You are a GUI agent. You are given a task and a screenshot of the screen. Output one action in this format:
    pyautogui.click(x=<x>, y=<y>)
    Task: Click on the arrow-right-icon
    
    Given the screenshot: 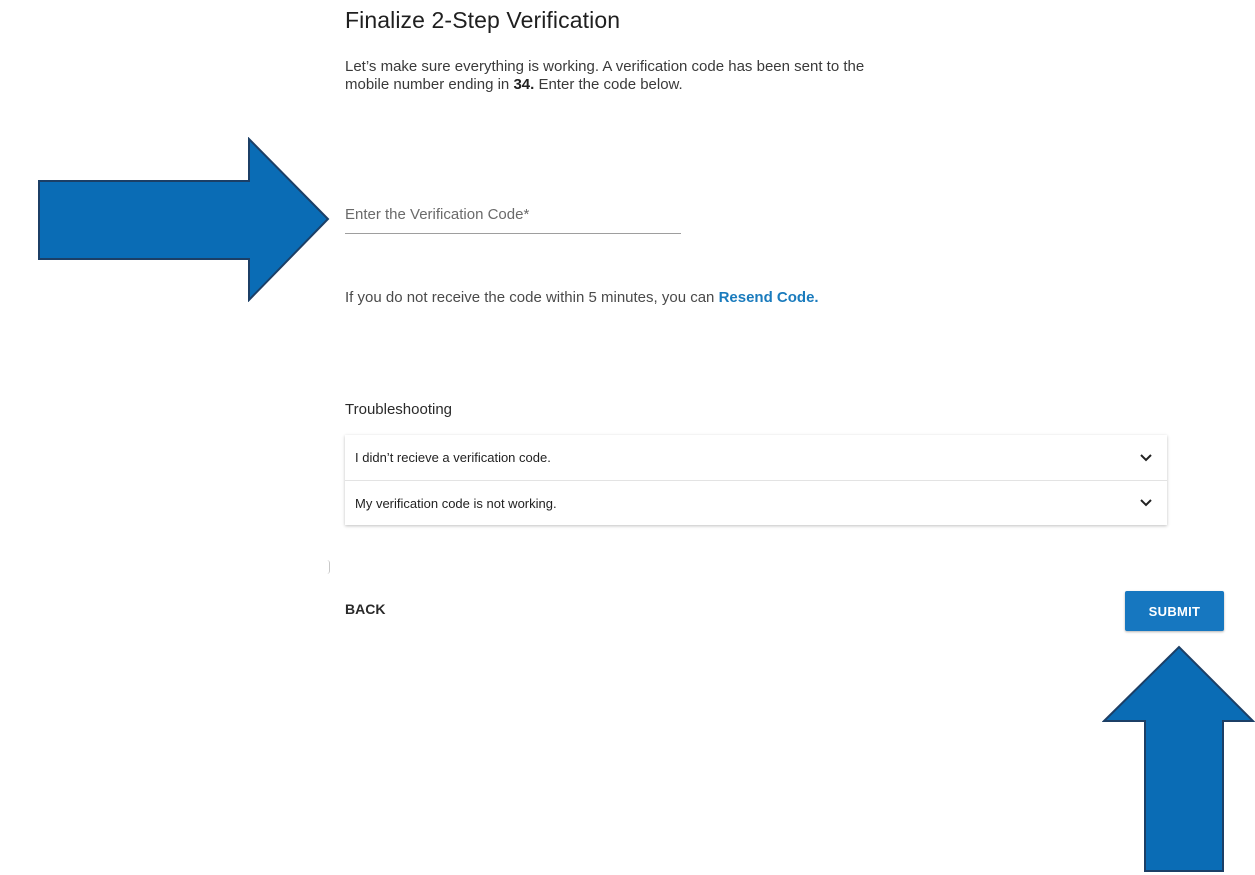 What is the action you would take?
    pyautogui.click(x=184, y=219)
    